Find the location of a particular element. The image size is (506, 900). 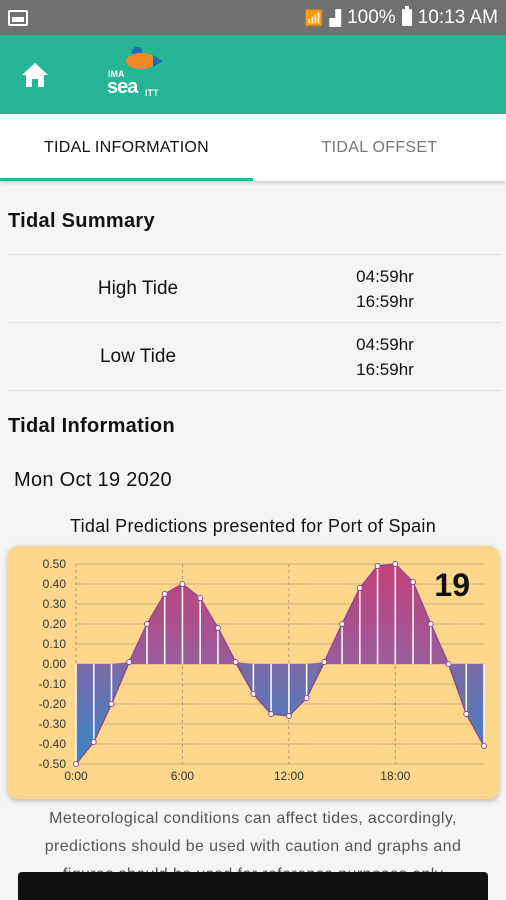

battery-percent: 100% is located at coordinates (371, 17).